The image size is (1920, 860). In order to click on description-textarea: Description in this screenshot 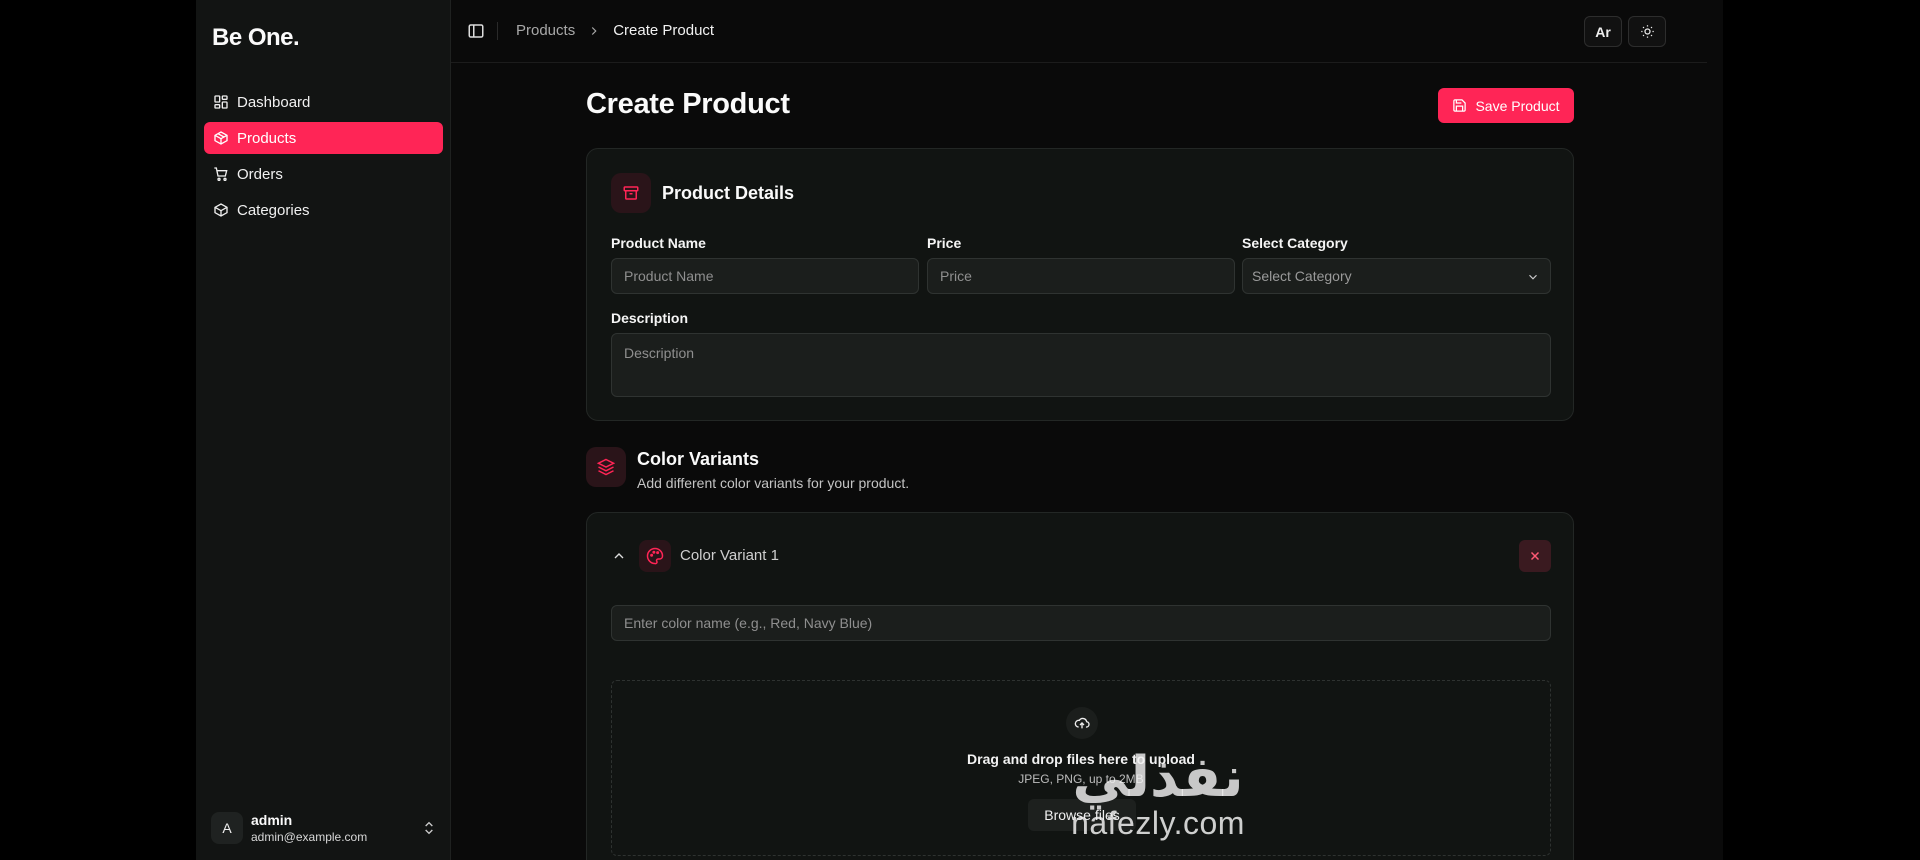, I will do `click(1081, 365)`.